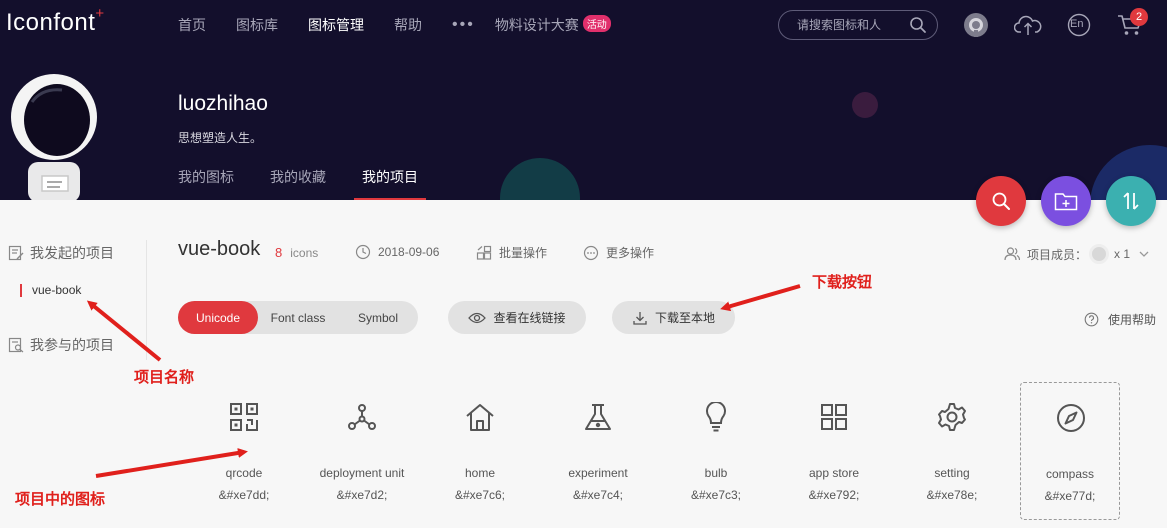 This screenshot has height=528, width=1167. I want to click on nav-home: 首页, so click(192, 25).